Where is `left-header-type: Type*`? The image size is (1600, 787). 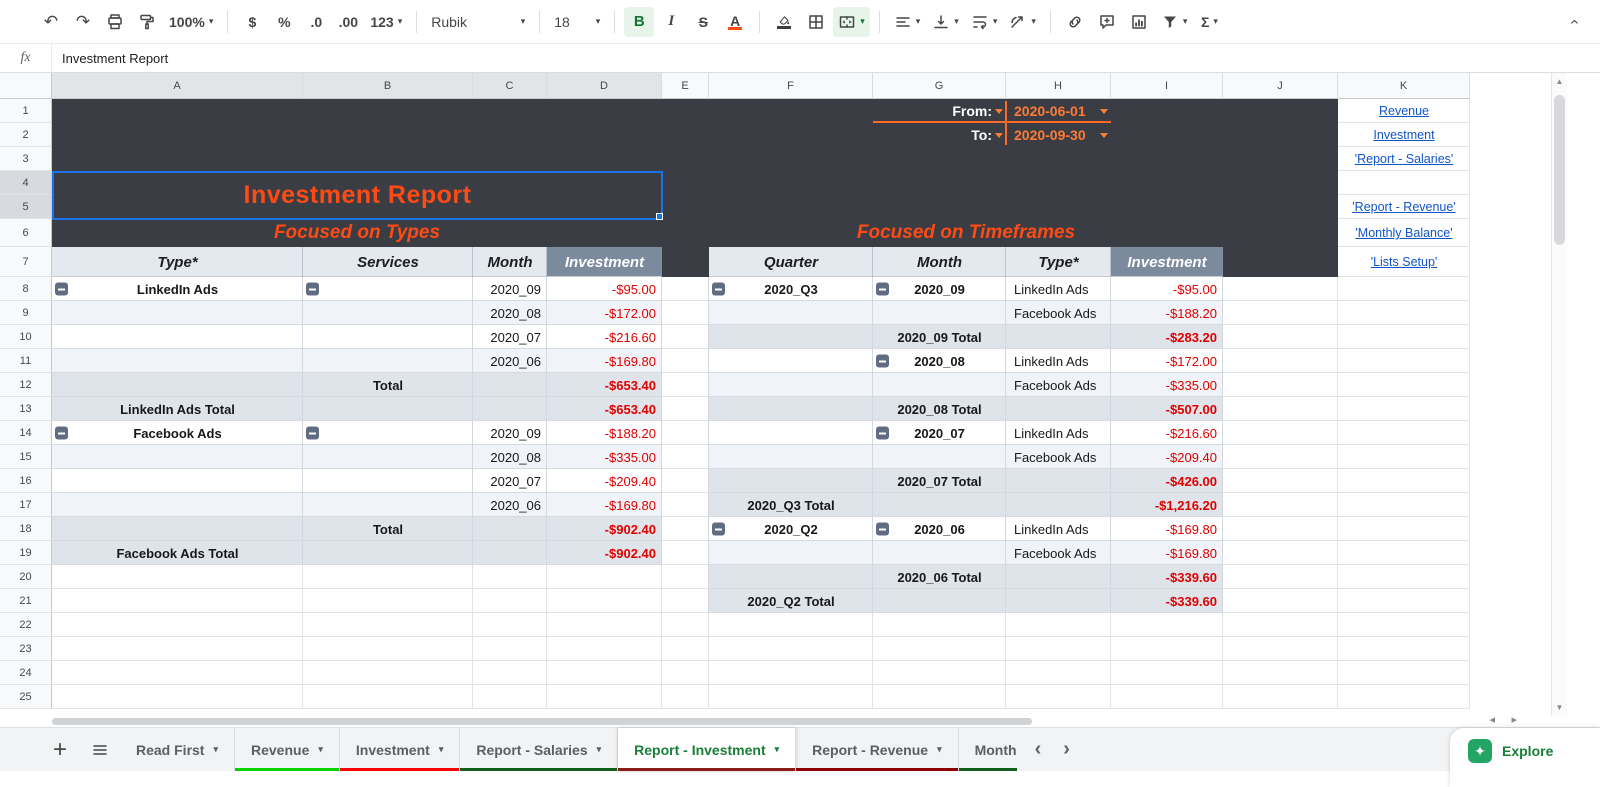
left-header-type: Type* is located at coordinates (177, 262).